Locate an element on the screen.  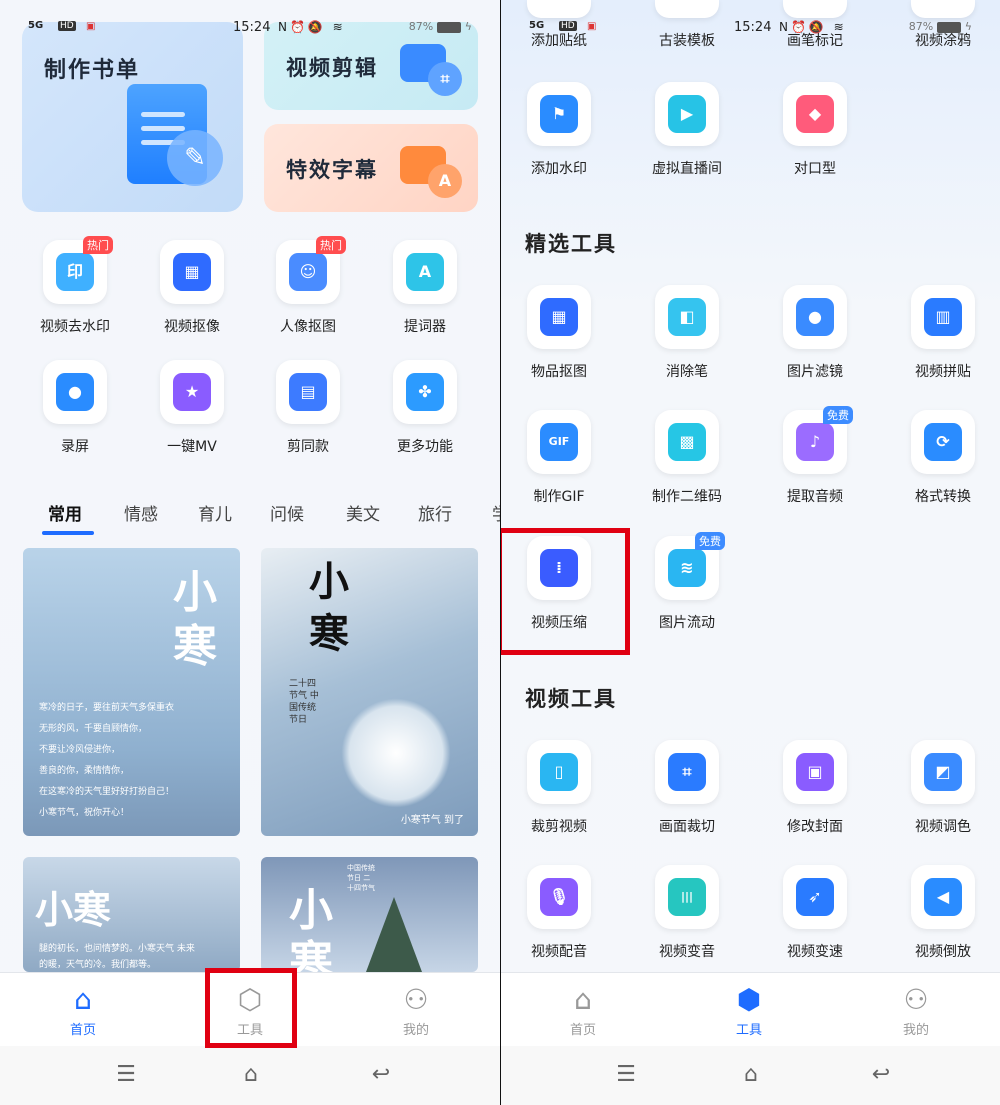
tool-label: 人像抠图 is located at coordinates (308, 327).